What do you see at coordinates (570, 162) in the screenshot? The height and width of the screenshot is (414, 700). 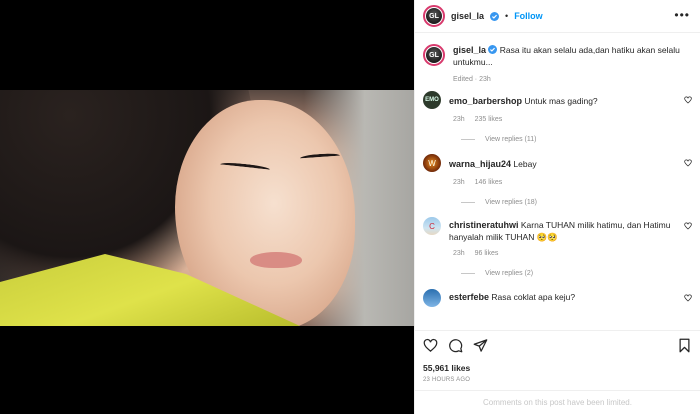 I see `comment-body: warna_hijau24 Lebay` at bounding box center [570, 162].